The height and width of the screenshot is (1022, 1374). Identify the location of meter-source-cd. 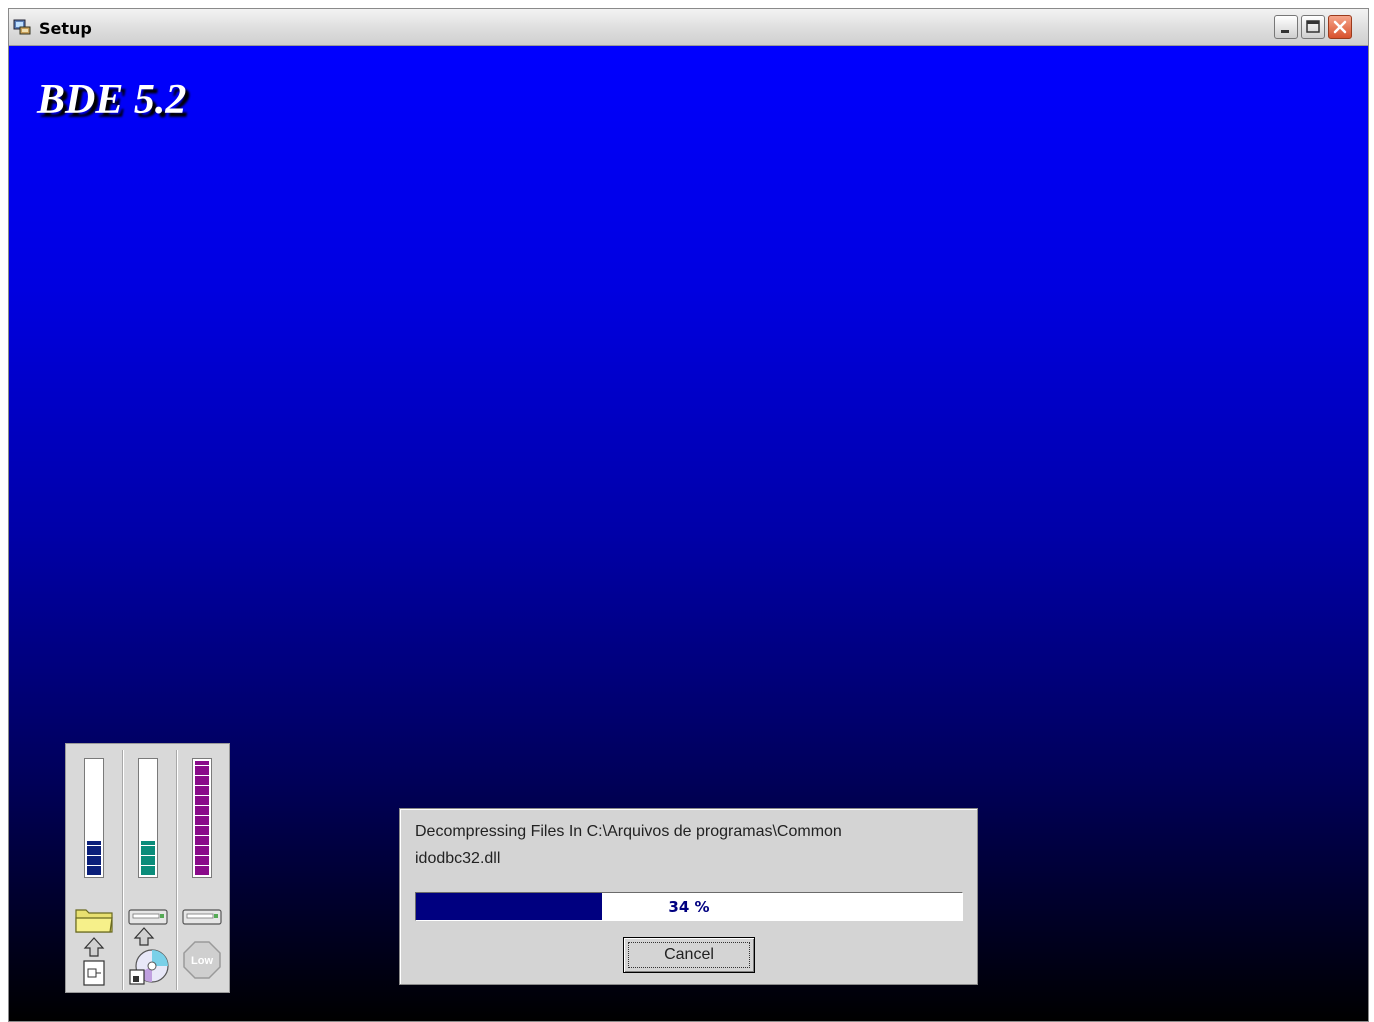
(149, 870).